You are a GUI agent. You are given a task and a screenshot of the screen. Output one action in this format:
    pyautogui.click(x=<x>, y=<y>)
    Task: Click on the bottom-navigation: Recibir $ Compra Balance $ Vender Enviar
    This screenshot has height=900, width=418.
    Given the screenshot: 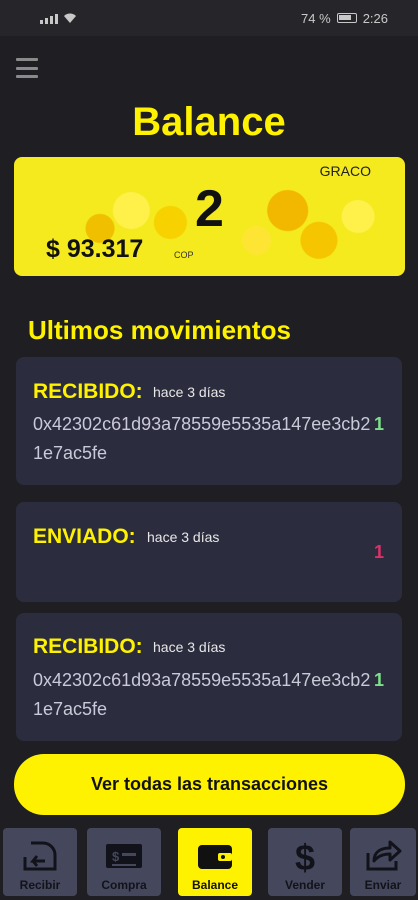 What is the action you would take?
    pyautogui.click(x=209, y=863)
    